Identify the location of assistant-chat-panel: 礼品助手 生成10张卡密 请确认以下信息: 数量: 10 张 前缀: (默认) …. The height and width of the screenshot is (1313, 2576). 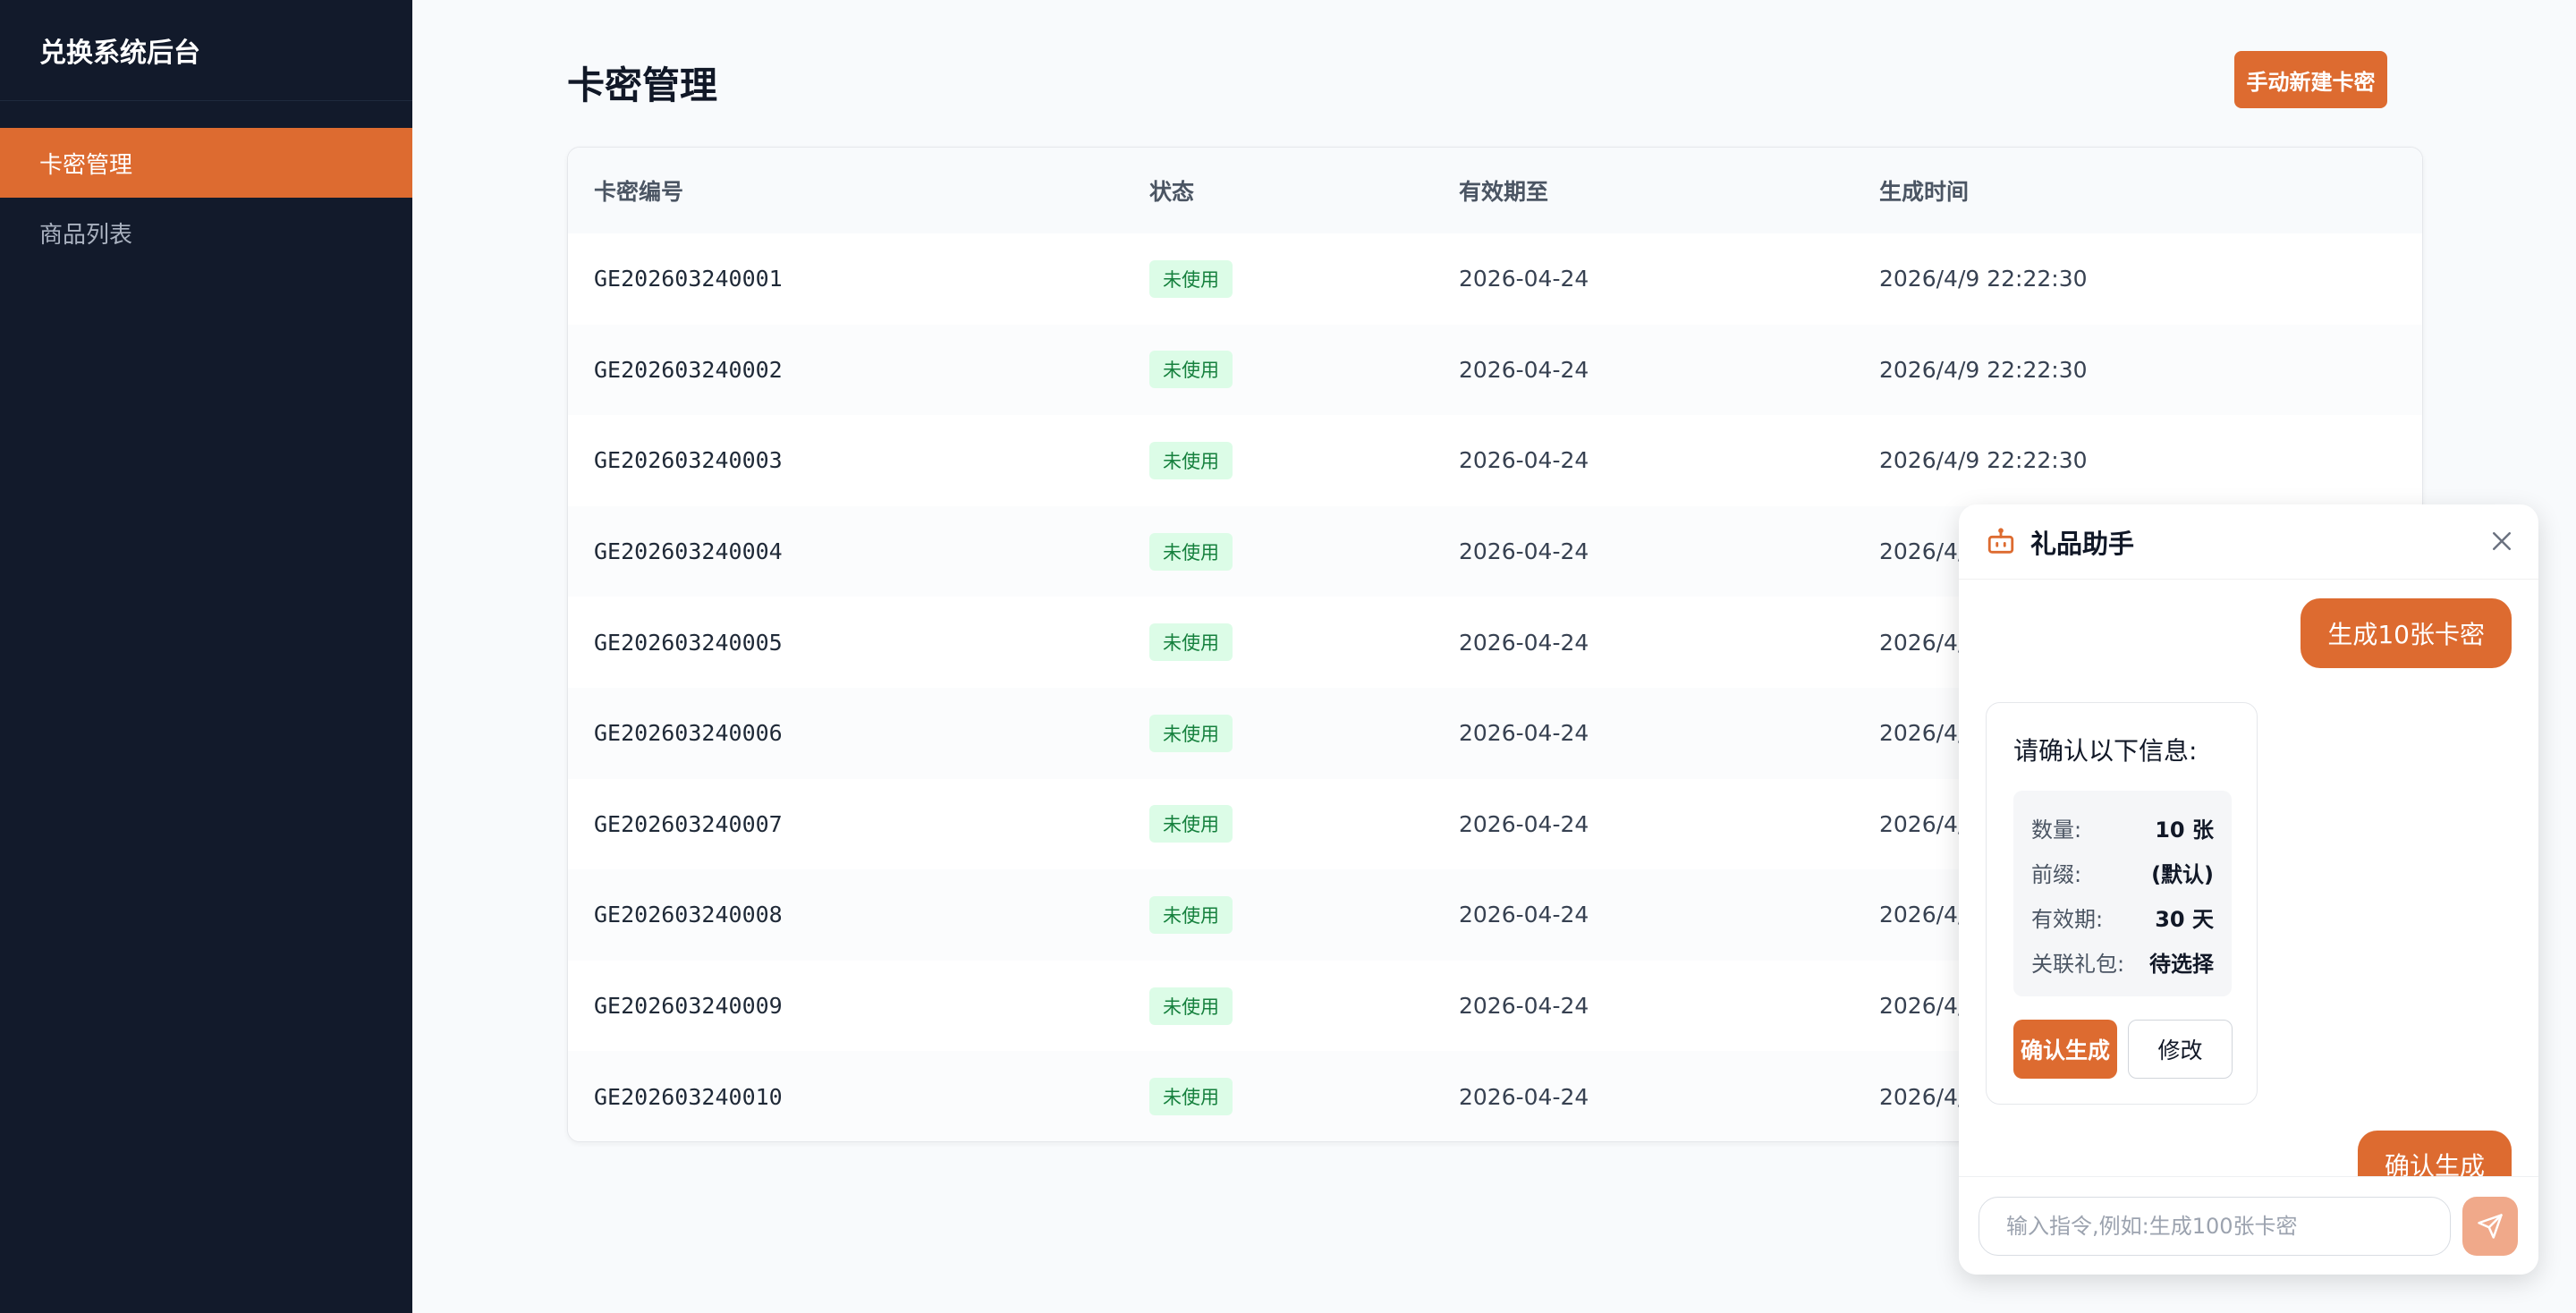
(2248, 889).